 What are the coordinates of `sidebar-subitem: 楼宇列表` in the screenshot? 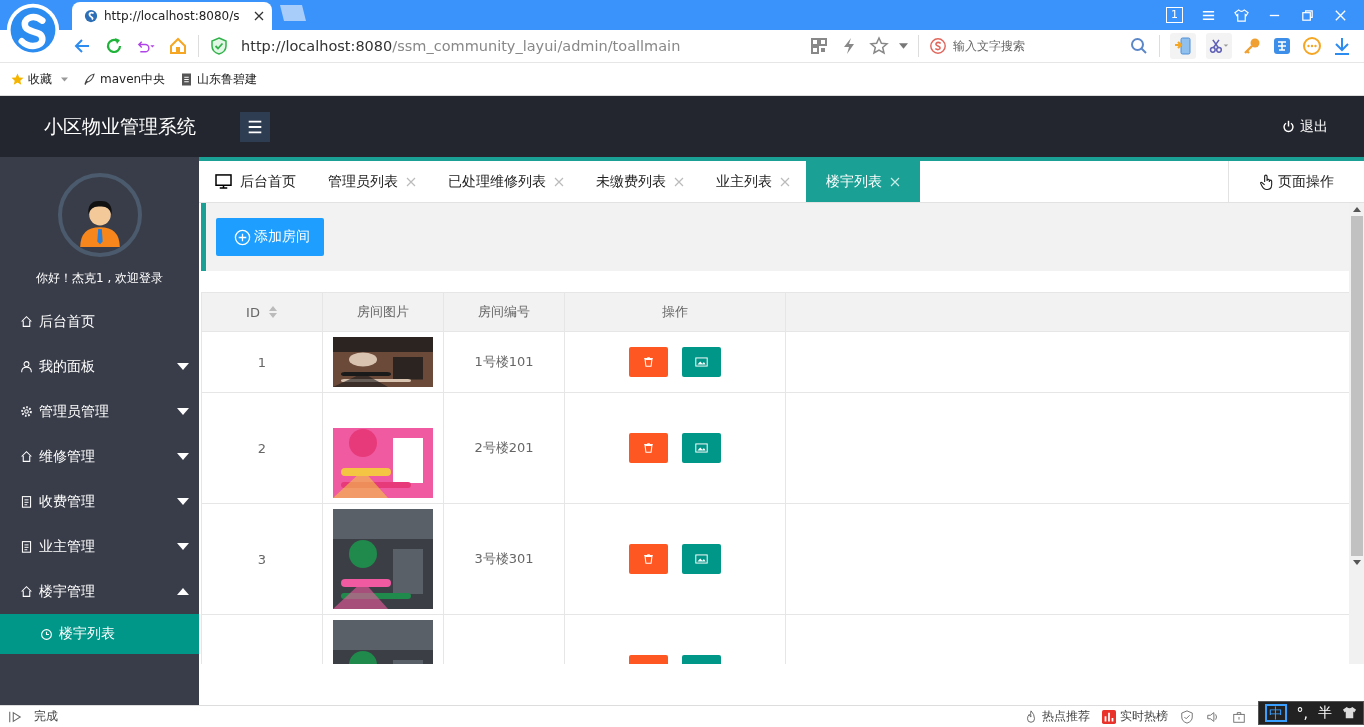 It's located at (99, 634).